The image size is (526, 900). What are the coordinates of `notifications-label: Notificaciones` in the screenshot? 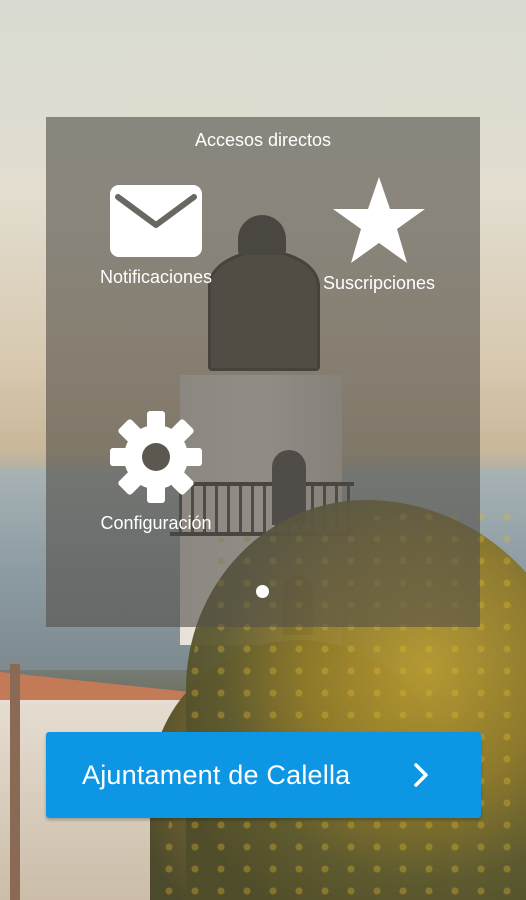 It's located at (156, 277).